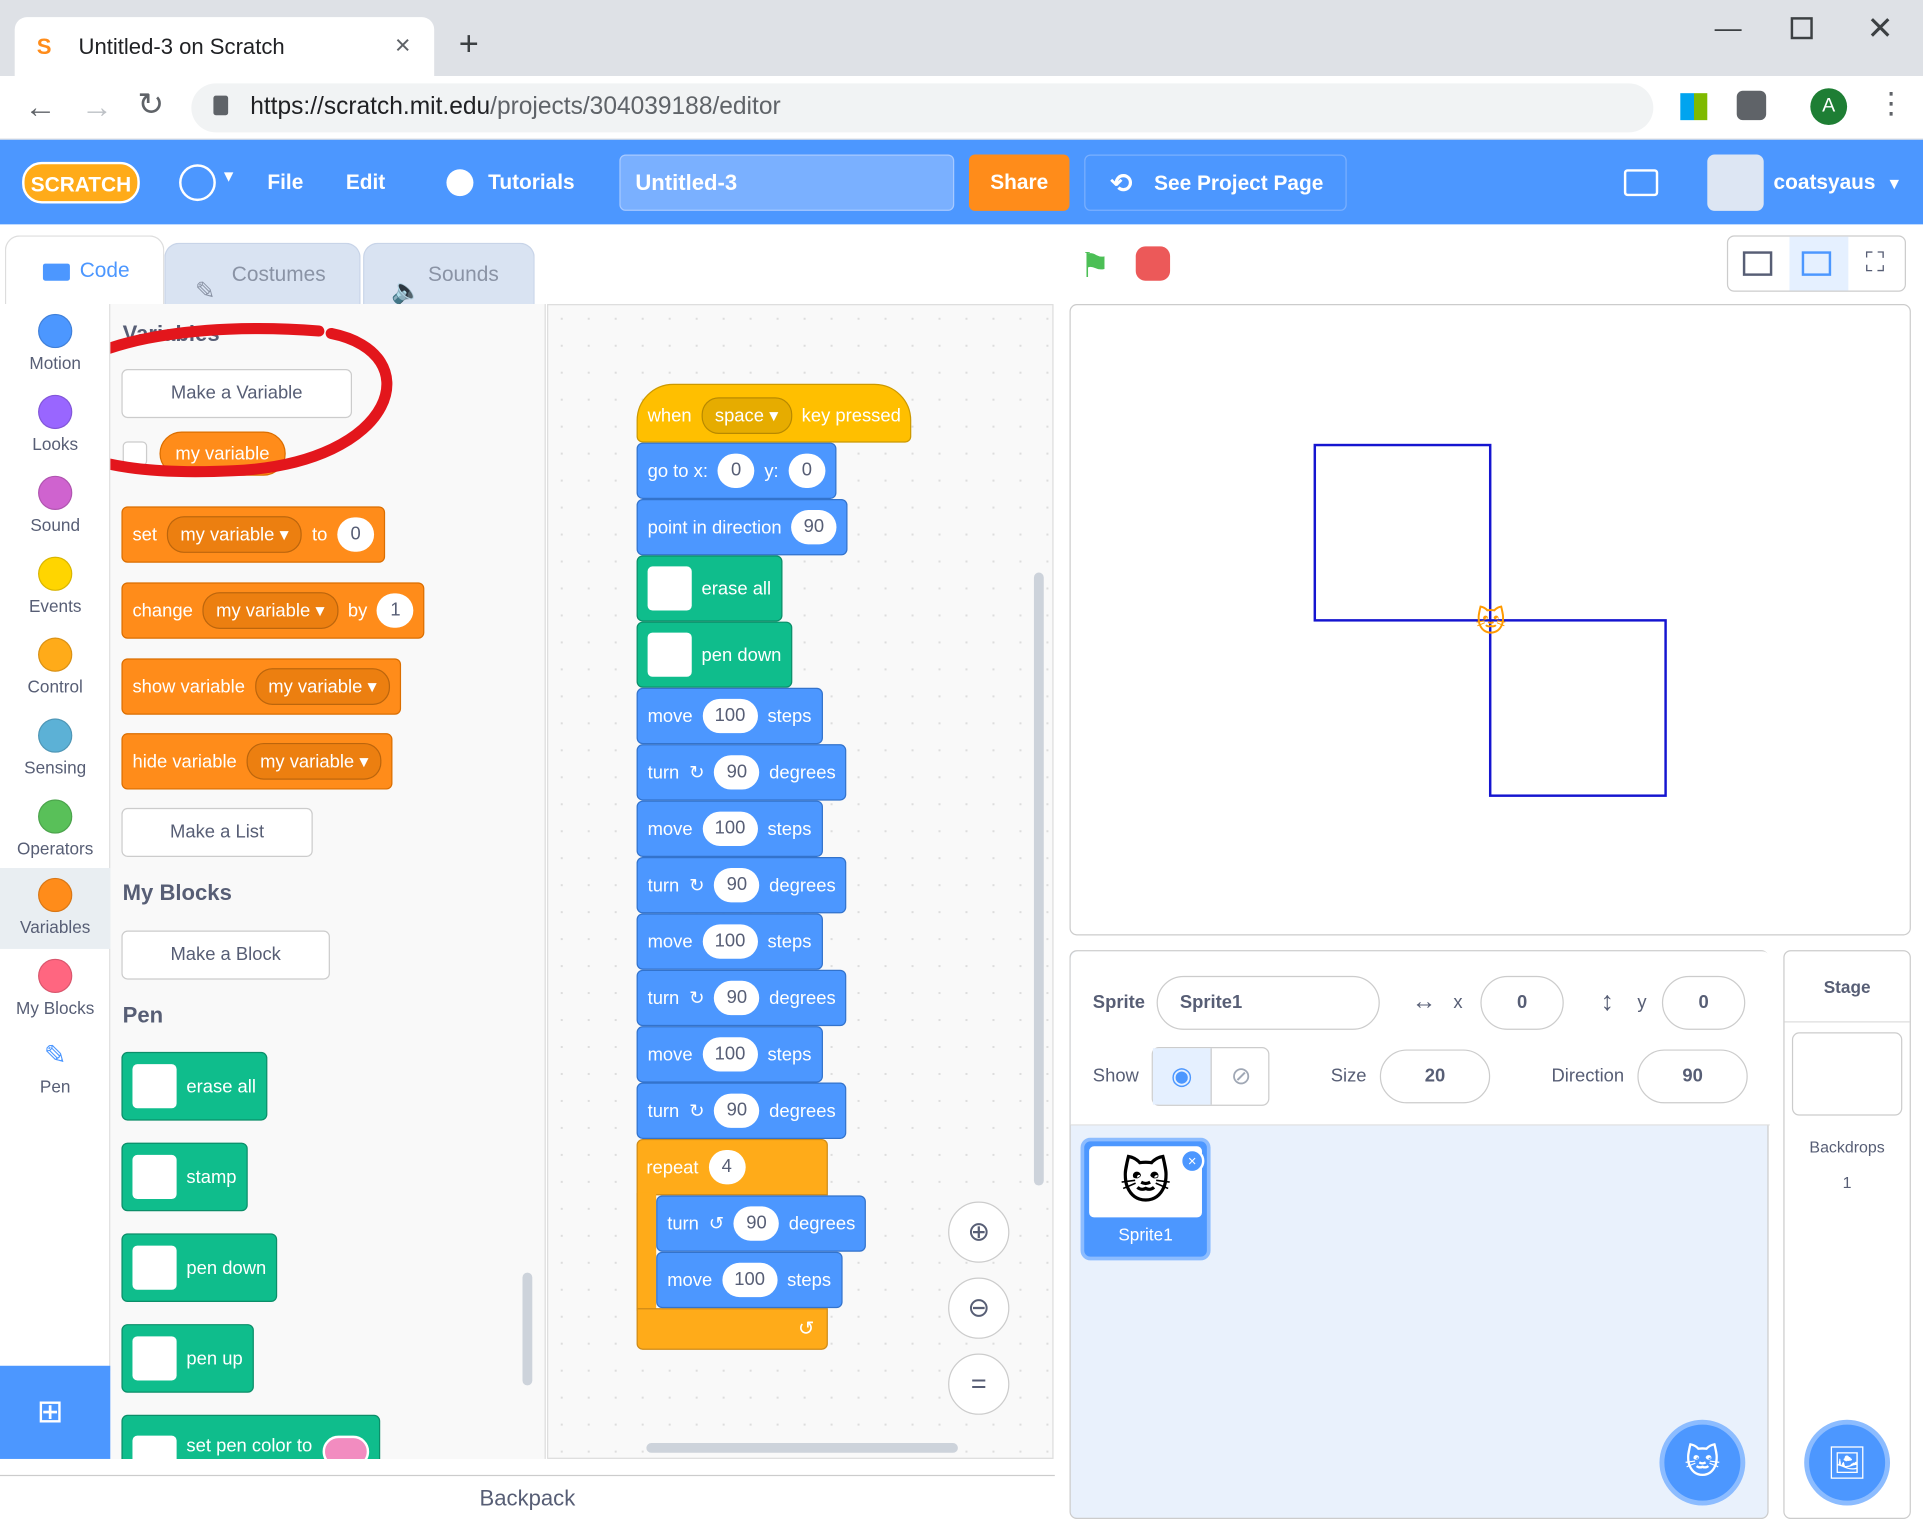 Image resolution: width=1923 pixels, height=1519 pixels. Describe the element at coordinates (285, 182) in the screenshot. I see `file-menu: File` at that location.